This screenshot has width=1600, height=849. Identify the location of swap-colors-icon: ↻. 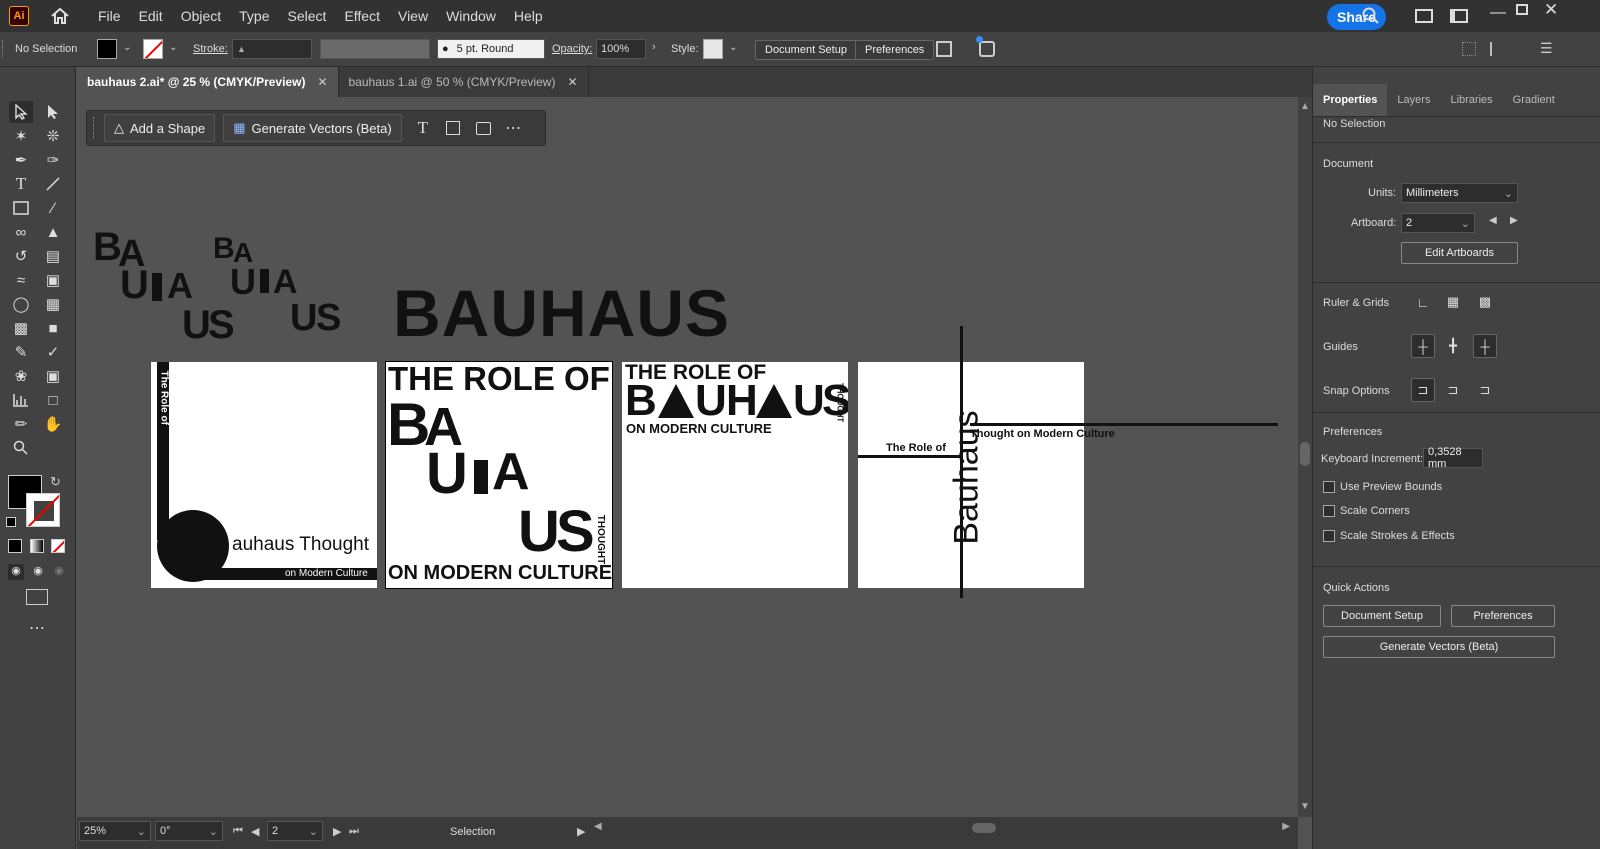
(55, 482).